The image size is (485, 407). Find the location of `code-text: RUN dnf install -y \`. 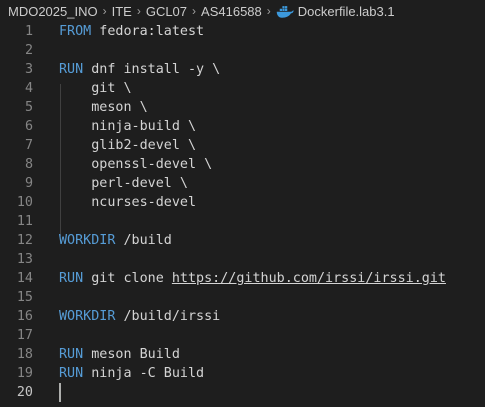

code-text: RUN dnf install -y \ is located at coordinates (139, 69).